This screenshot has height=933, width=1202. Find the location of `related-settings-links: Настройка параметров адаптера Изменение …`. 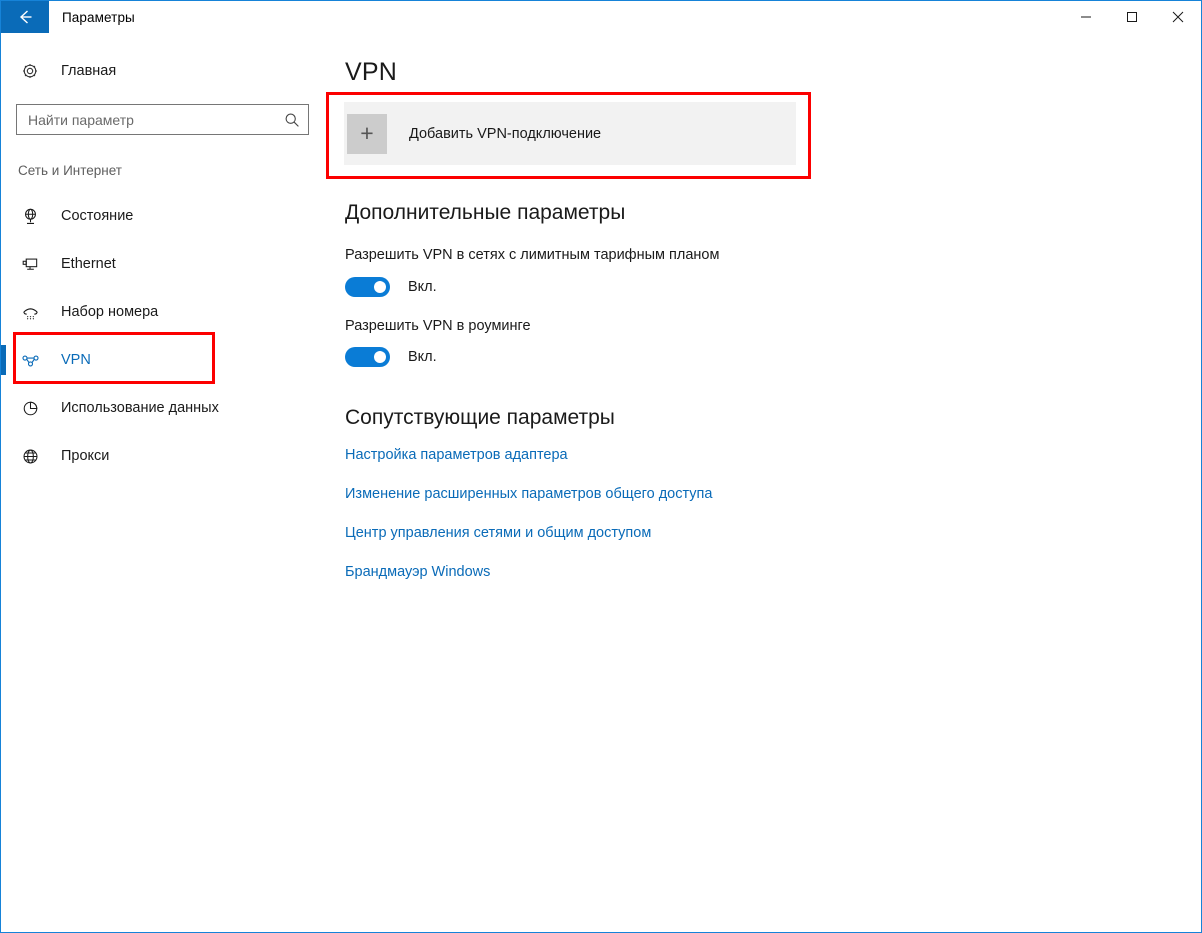

related-settings-links: Настройка параметров адаптера Изменение … is located at coordinates (528, 525).